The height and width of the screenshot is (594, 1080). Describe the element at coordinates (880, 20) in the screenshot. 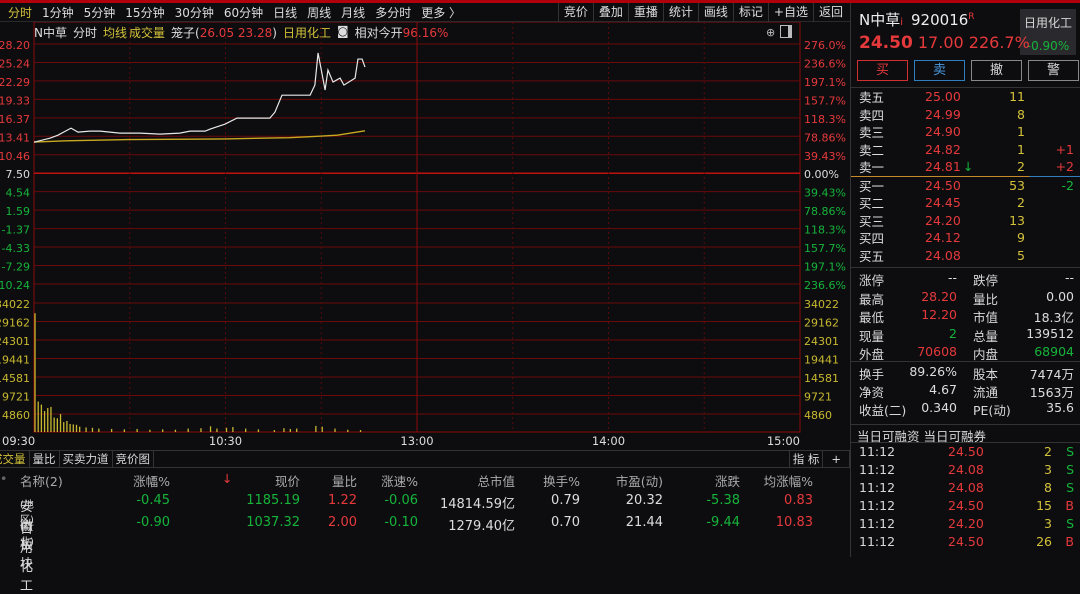

I see `quote-name: N中草` at that location.